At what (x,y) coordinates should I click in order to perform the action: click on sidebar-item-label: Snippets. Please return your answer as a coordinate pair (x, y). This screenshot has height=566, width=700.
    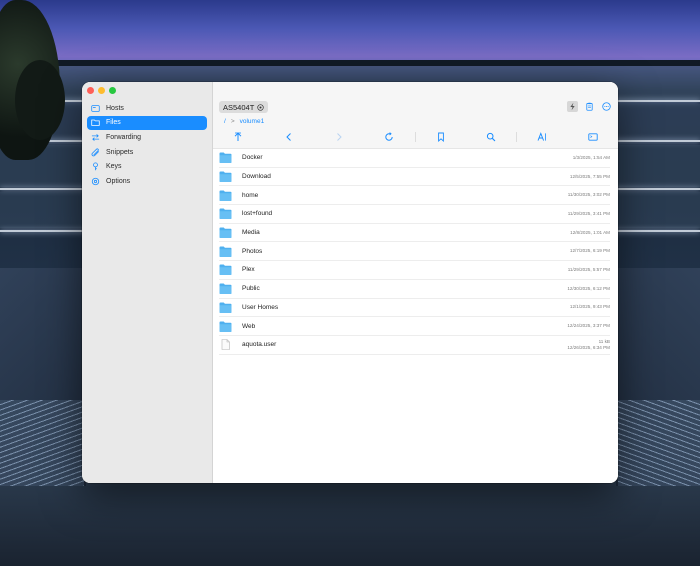
    Looking at the image, I should click on (120, 152).